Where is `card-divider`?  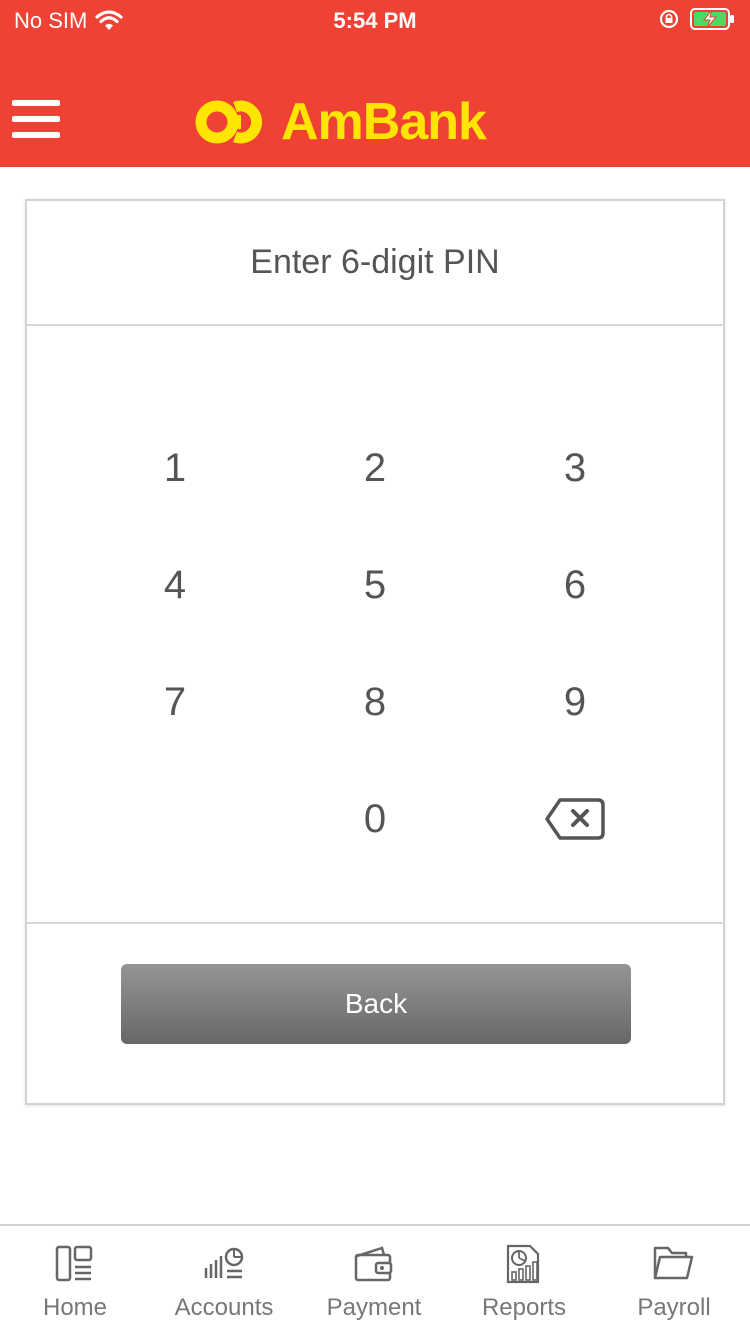 card-divider is located at coordinates (375, 923).